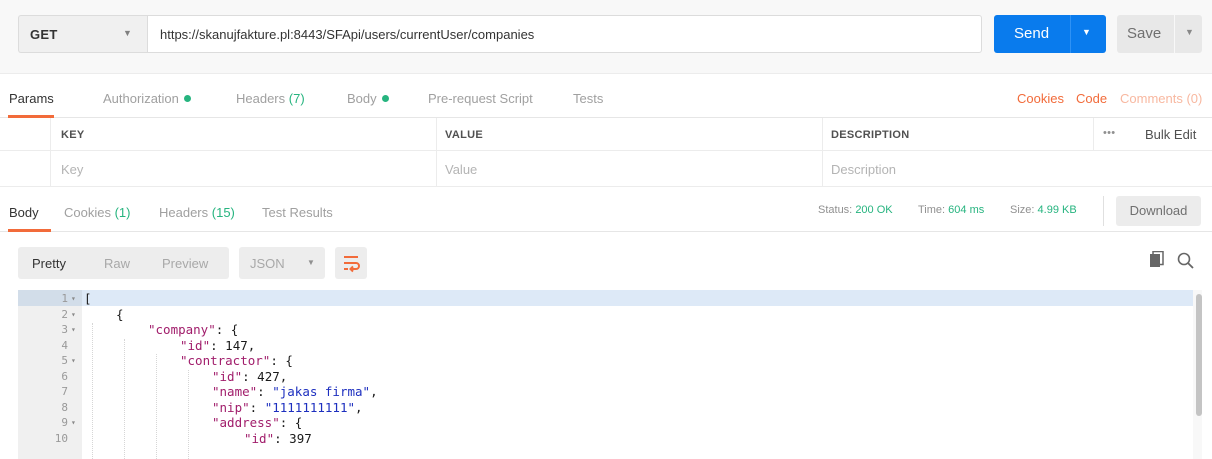  What do you see at coordinates (64, 391) in the screenshot?
I see `line-number: 7` at bounding box center [64, 391].